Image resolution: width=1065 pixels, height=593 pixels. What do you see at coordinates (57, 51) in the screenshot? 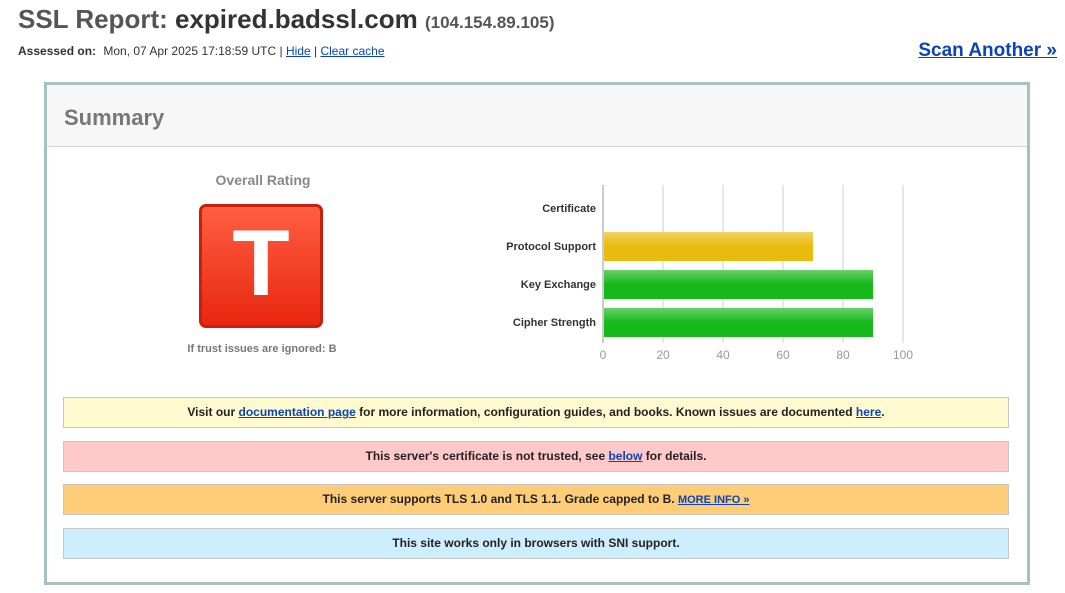
I see `assessed-label: Assessed on:` at bounding box center [57, 51].